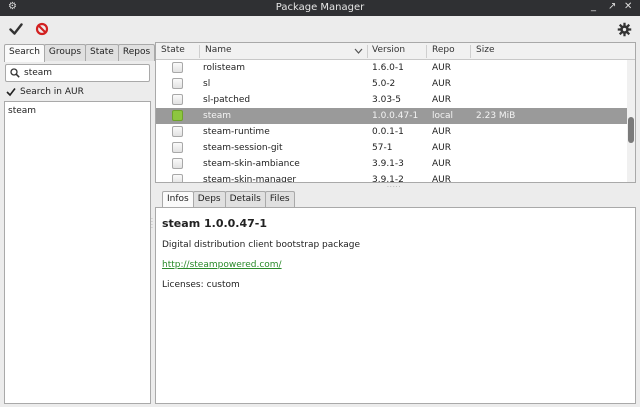  I want to click on column-repo: Repo, so click(443, 50).